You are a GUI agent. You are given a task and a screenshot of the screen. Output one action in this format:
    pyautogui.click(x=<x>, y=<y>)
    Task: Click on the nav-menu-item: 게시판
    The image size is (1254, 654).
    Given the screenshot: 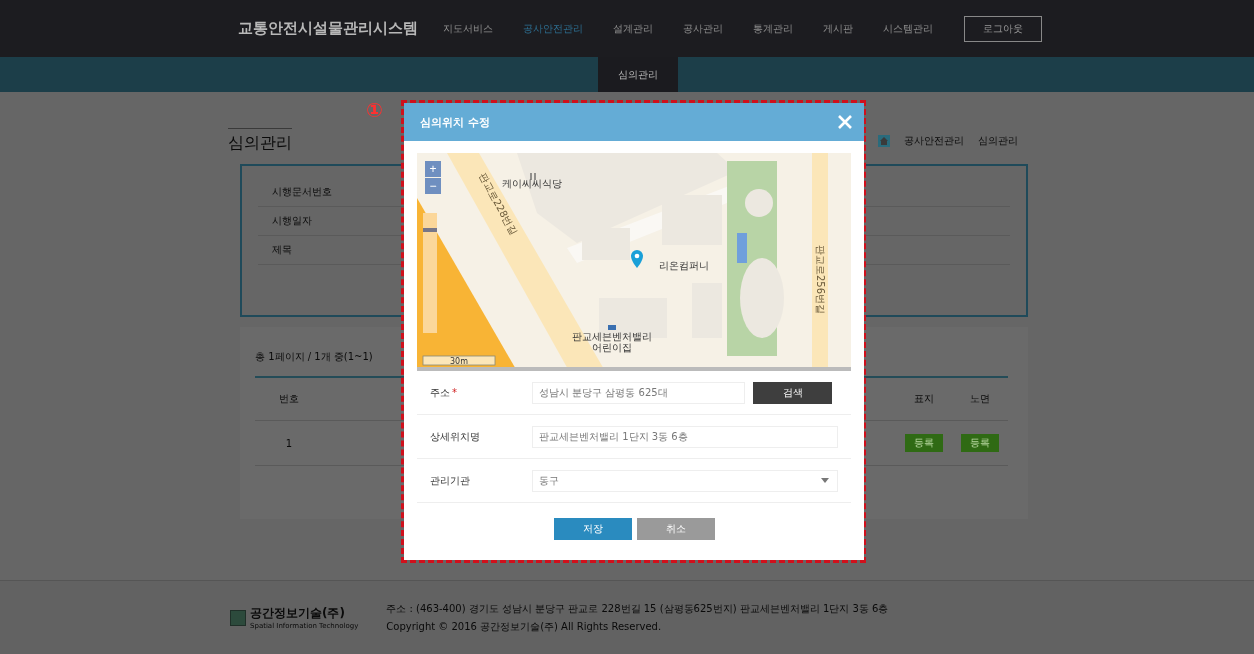 What is the action you would take?
    pyautogui.click(x=838, y=28)
    